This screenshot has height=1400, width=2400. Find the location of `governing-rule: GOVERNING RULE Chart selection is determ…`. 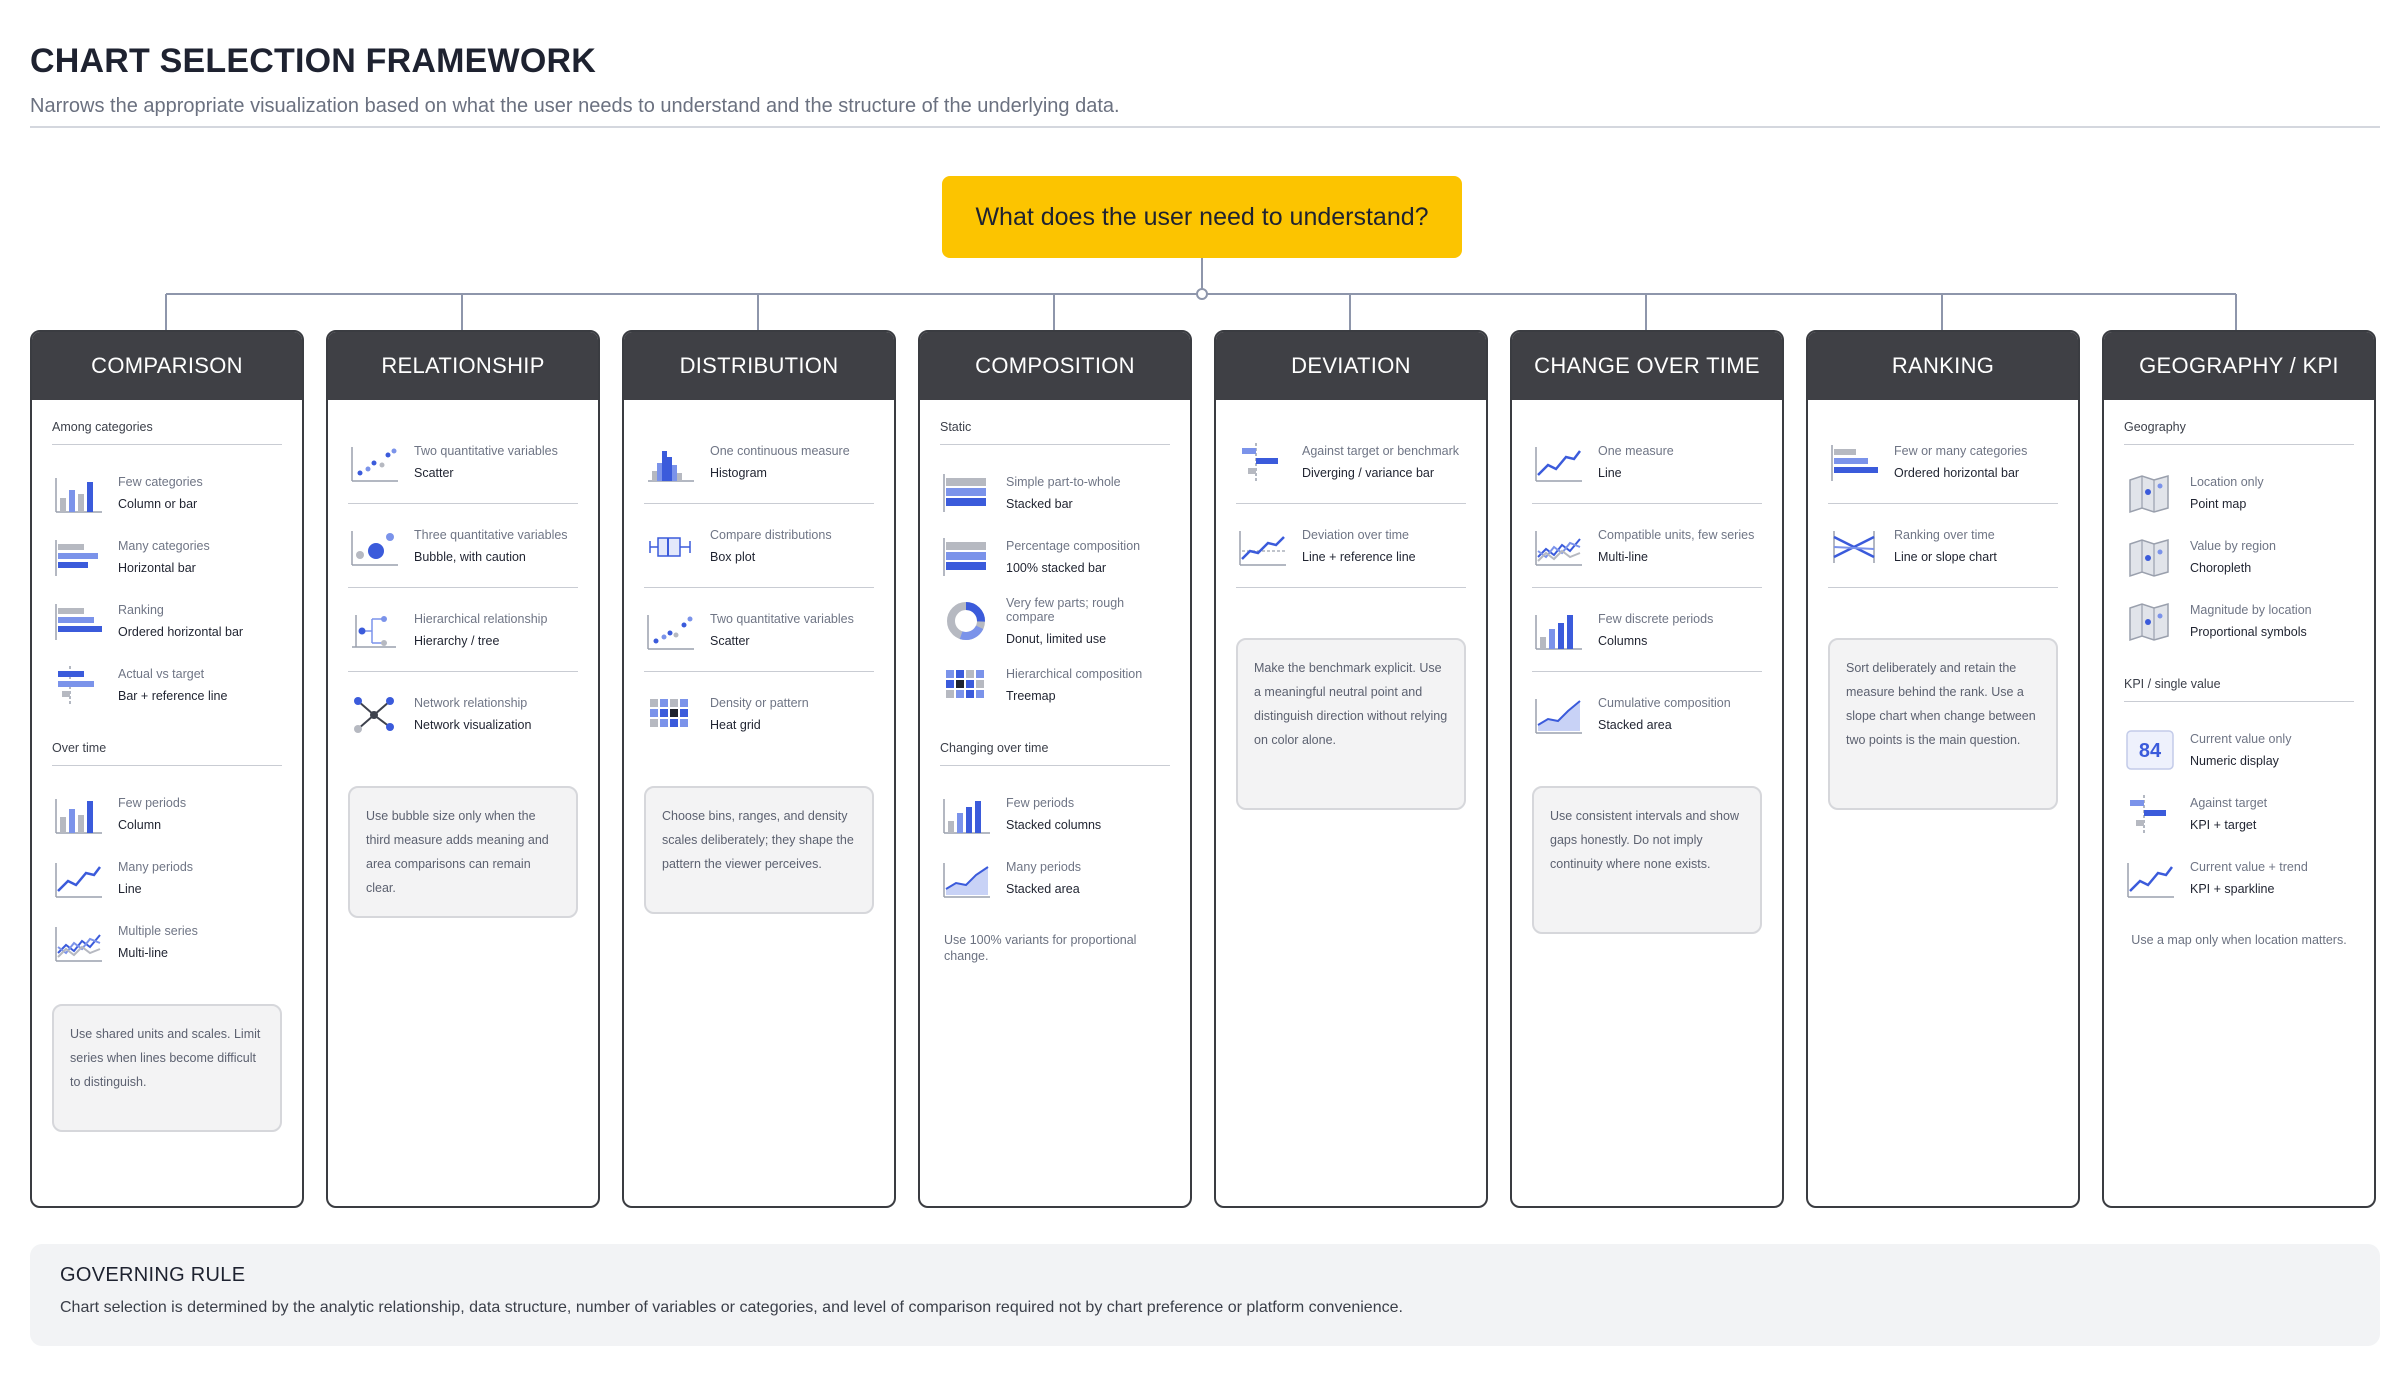

governing-rule: GOVERNING RULE Chart selection is determ… is located at coordinates (1205, 1295).